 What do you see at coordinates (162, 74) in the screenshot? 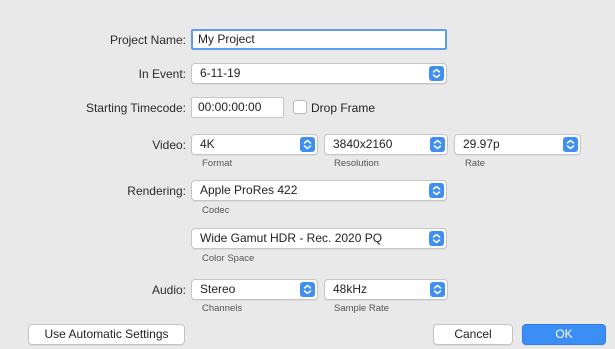
I see `in-event-label: In Event:` at bounding box center [162, 74].